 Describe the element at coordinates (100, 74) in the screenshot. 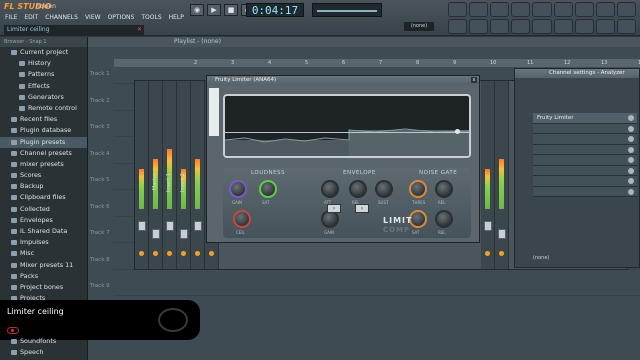

I see `track-label: Track 1` at that location.